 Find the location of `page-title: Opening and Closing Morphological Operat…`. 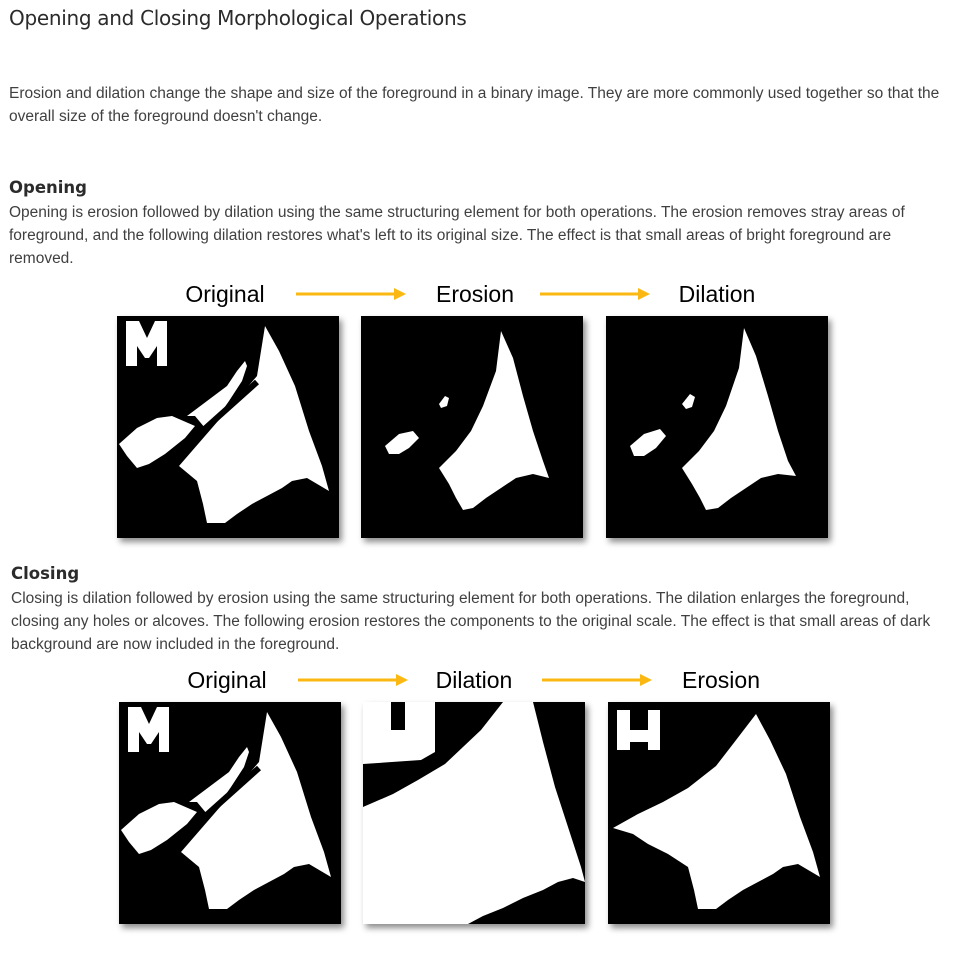

page-title: Opening and Closing Morphological Operat… is located at coordinates (238, 18).